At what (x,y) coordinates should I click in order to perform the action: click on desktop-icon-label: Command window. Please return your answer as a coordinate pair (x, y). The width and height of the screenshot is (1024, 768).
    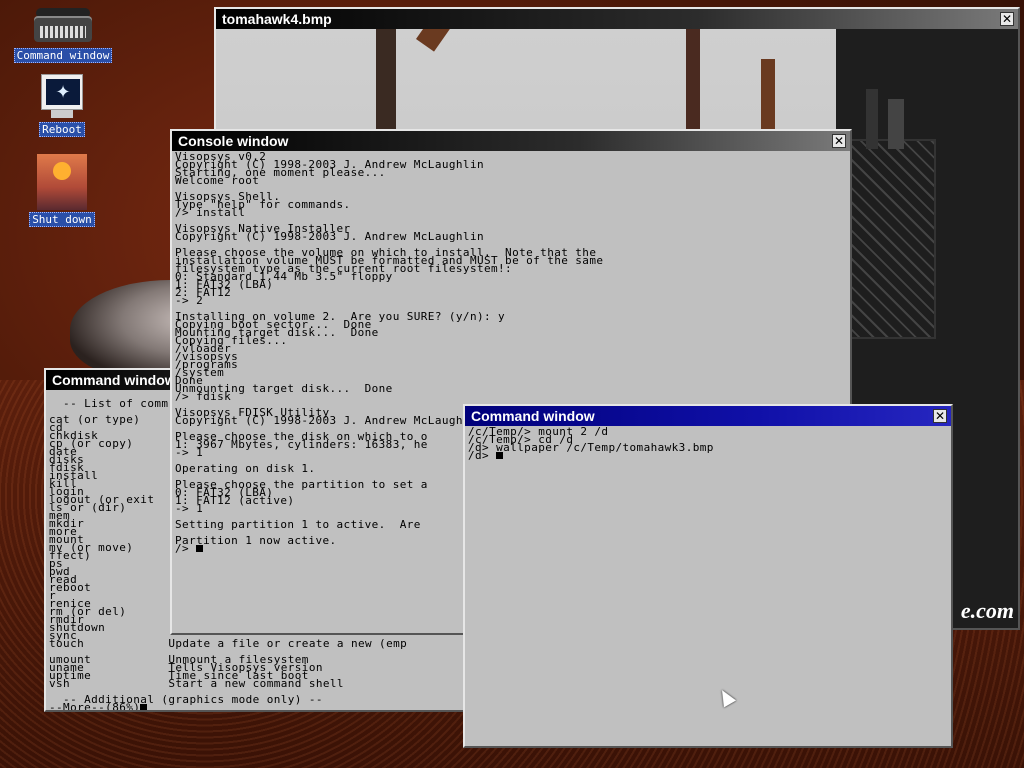
    Looking at the image, I should click on (63, 55).